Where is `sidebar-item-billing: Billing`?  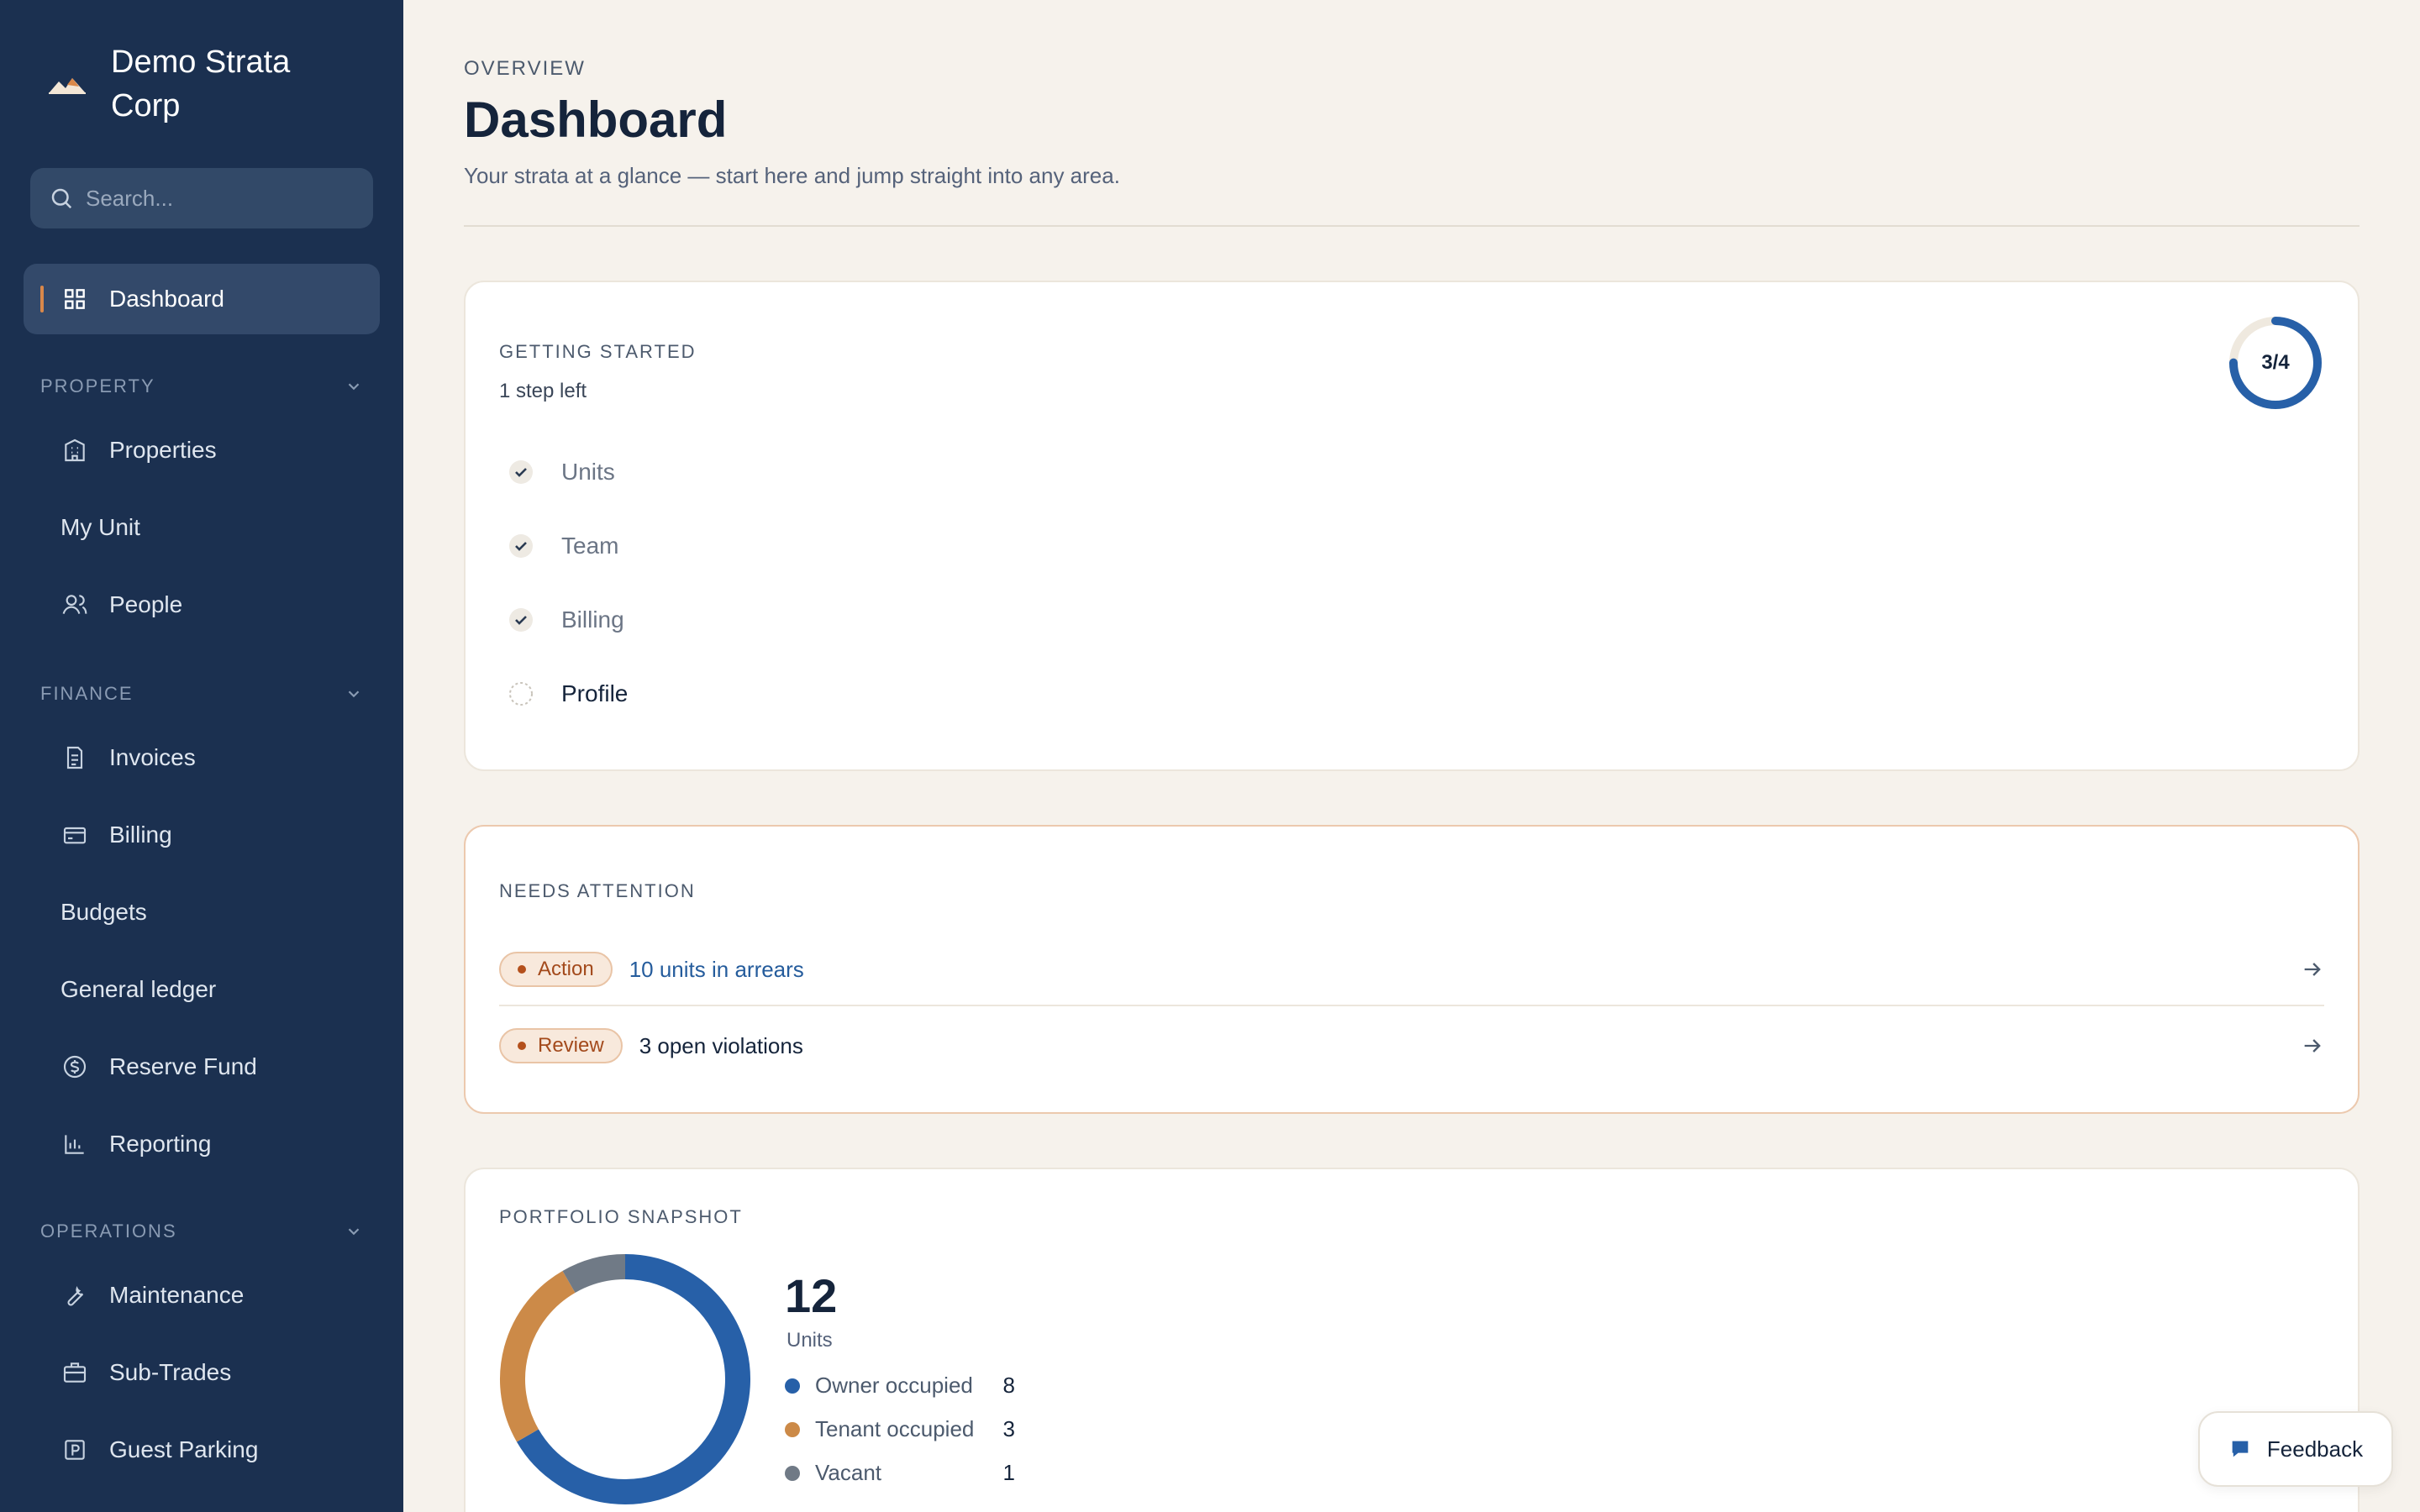 sidebar-item-billing: Billing is located at coordinates (202, 835).